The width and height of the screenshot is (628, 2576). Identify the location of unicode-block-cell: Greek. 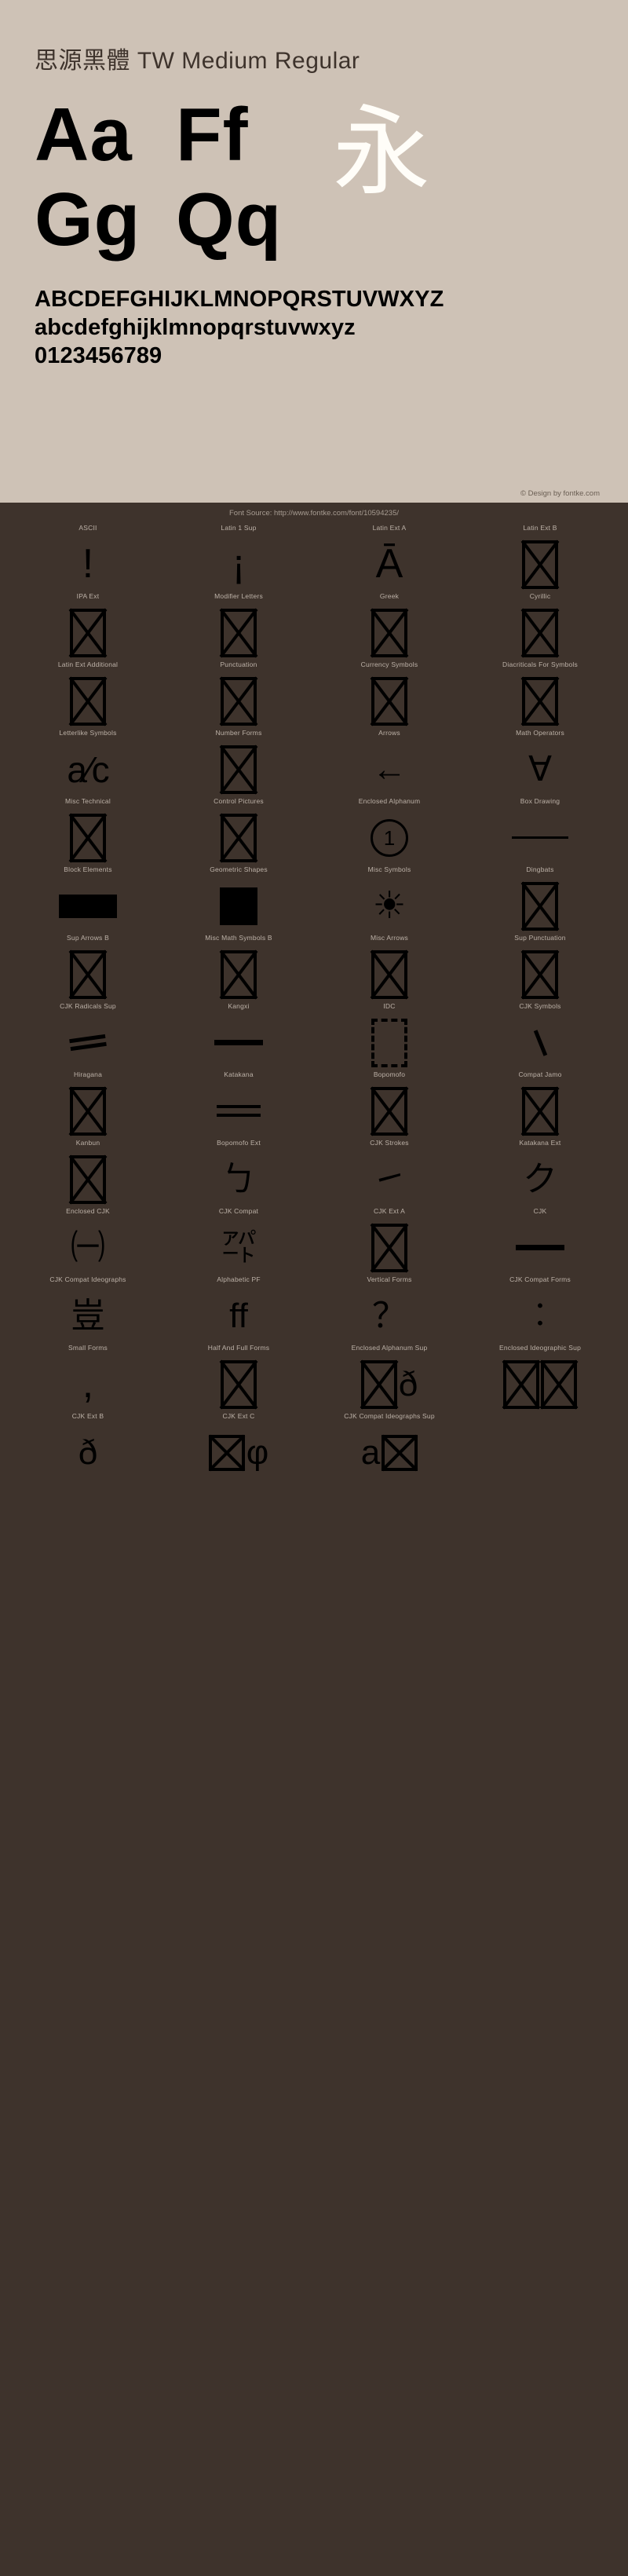
(389, 626).